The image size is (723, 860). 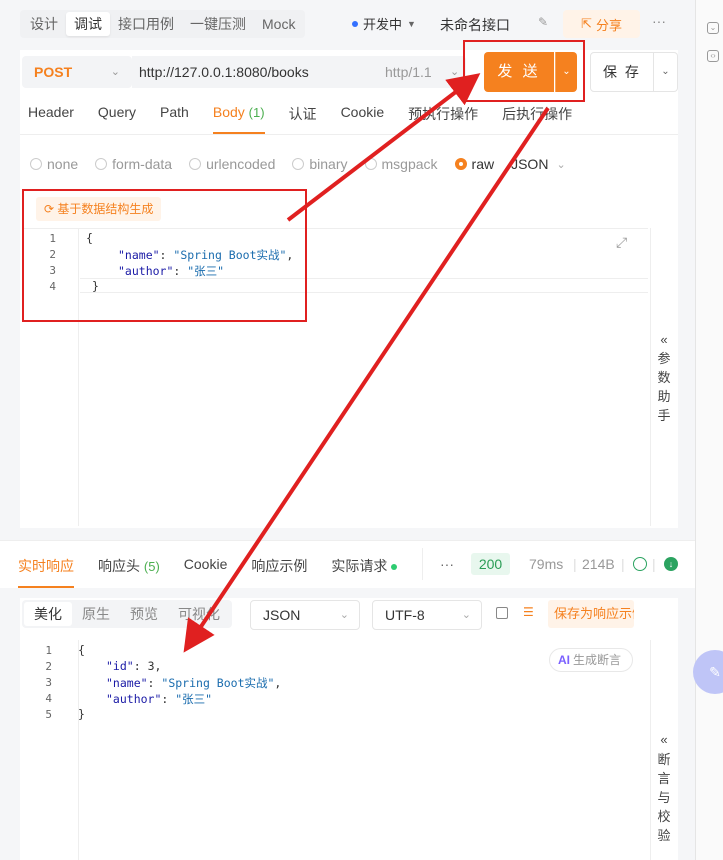 I want to click on tab-post-script: 后执行操作, so click(x=537, y=119).